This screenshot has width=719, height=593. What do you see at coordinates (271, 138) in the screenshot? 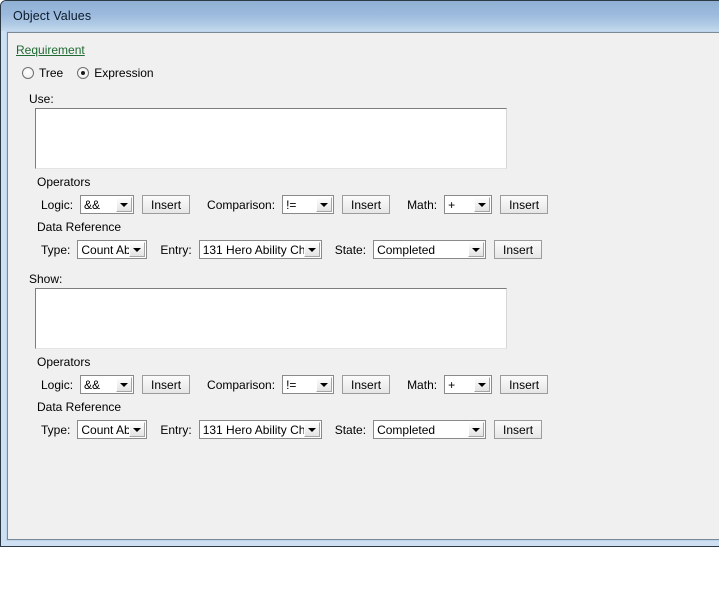
I see `use-textarea` at bounding box center [271, 138].